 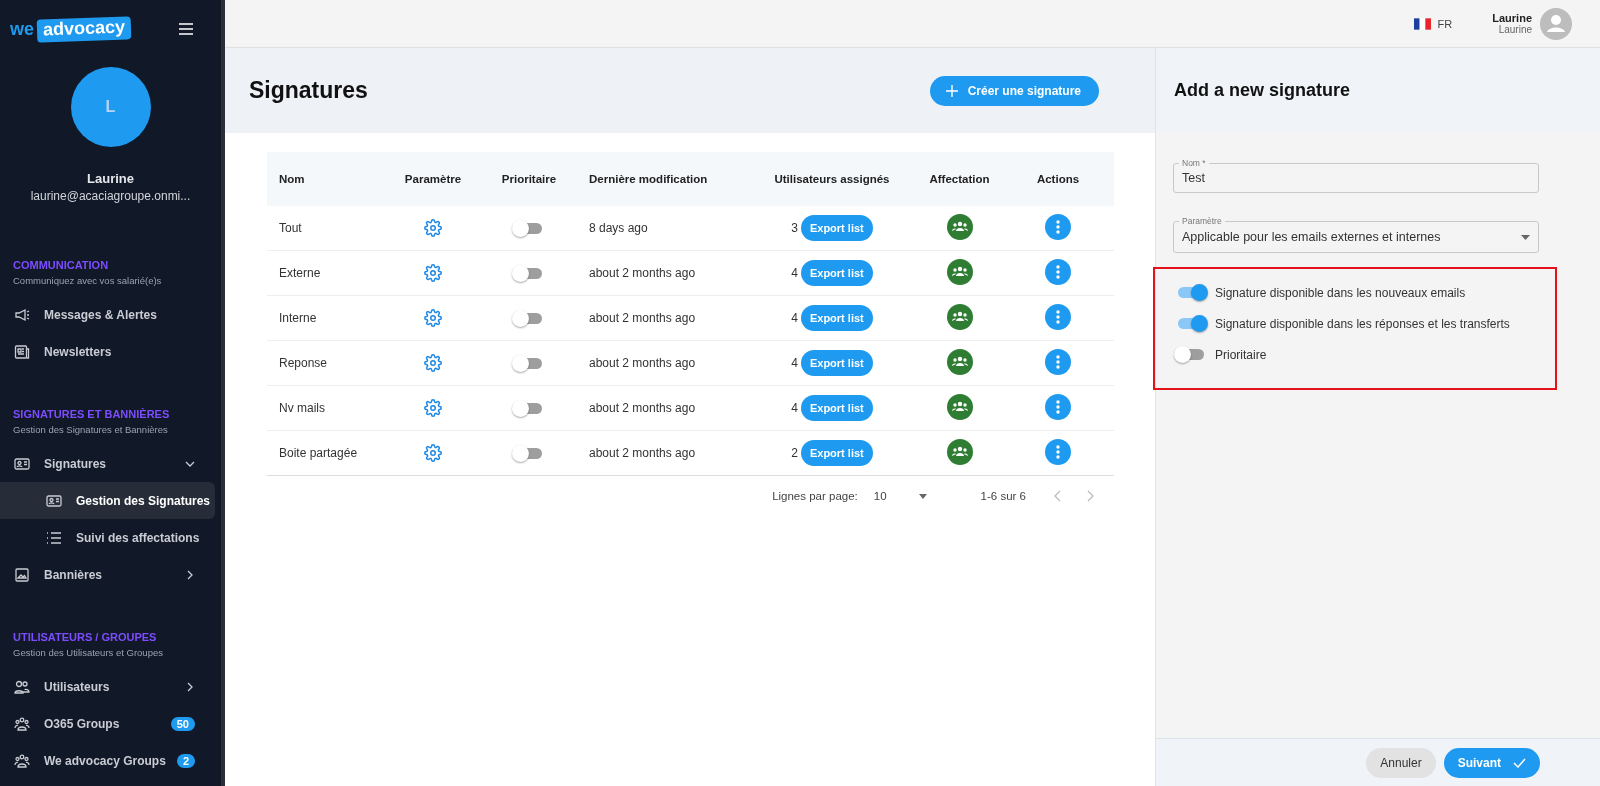 I want to click on section-title: SIGNATURES ET BANNIÈRES, so click(x=91, y=414).